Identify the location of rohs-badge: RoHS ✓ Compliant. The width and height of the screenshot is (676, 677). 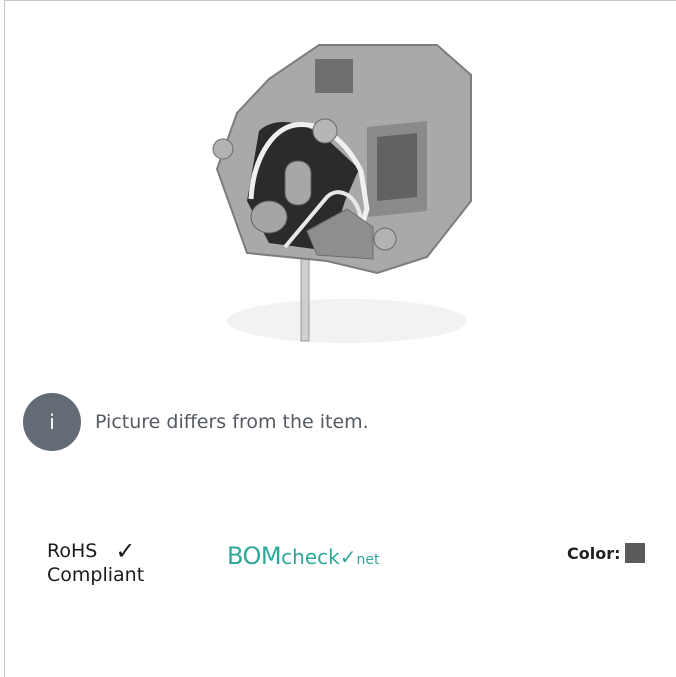
(117, 563).